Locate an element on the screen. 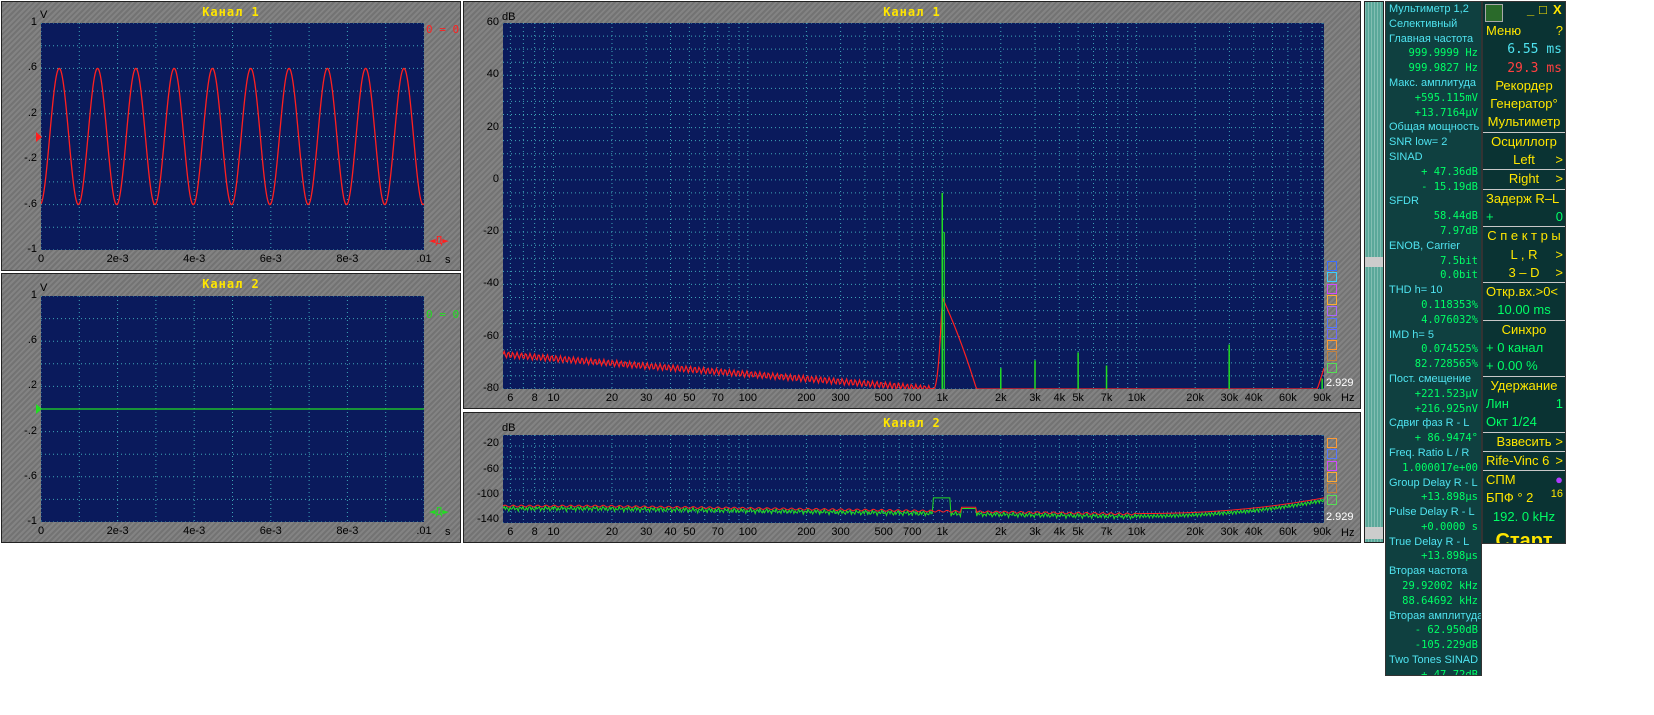 The height and width of the screenshot is (715, 1654). measurement-label: Вторая амплитуда is located at coordinates (1433, 616).